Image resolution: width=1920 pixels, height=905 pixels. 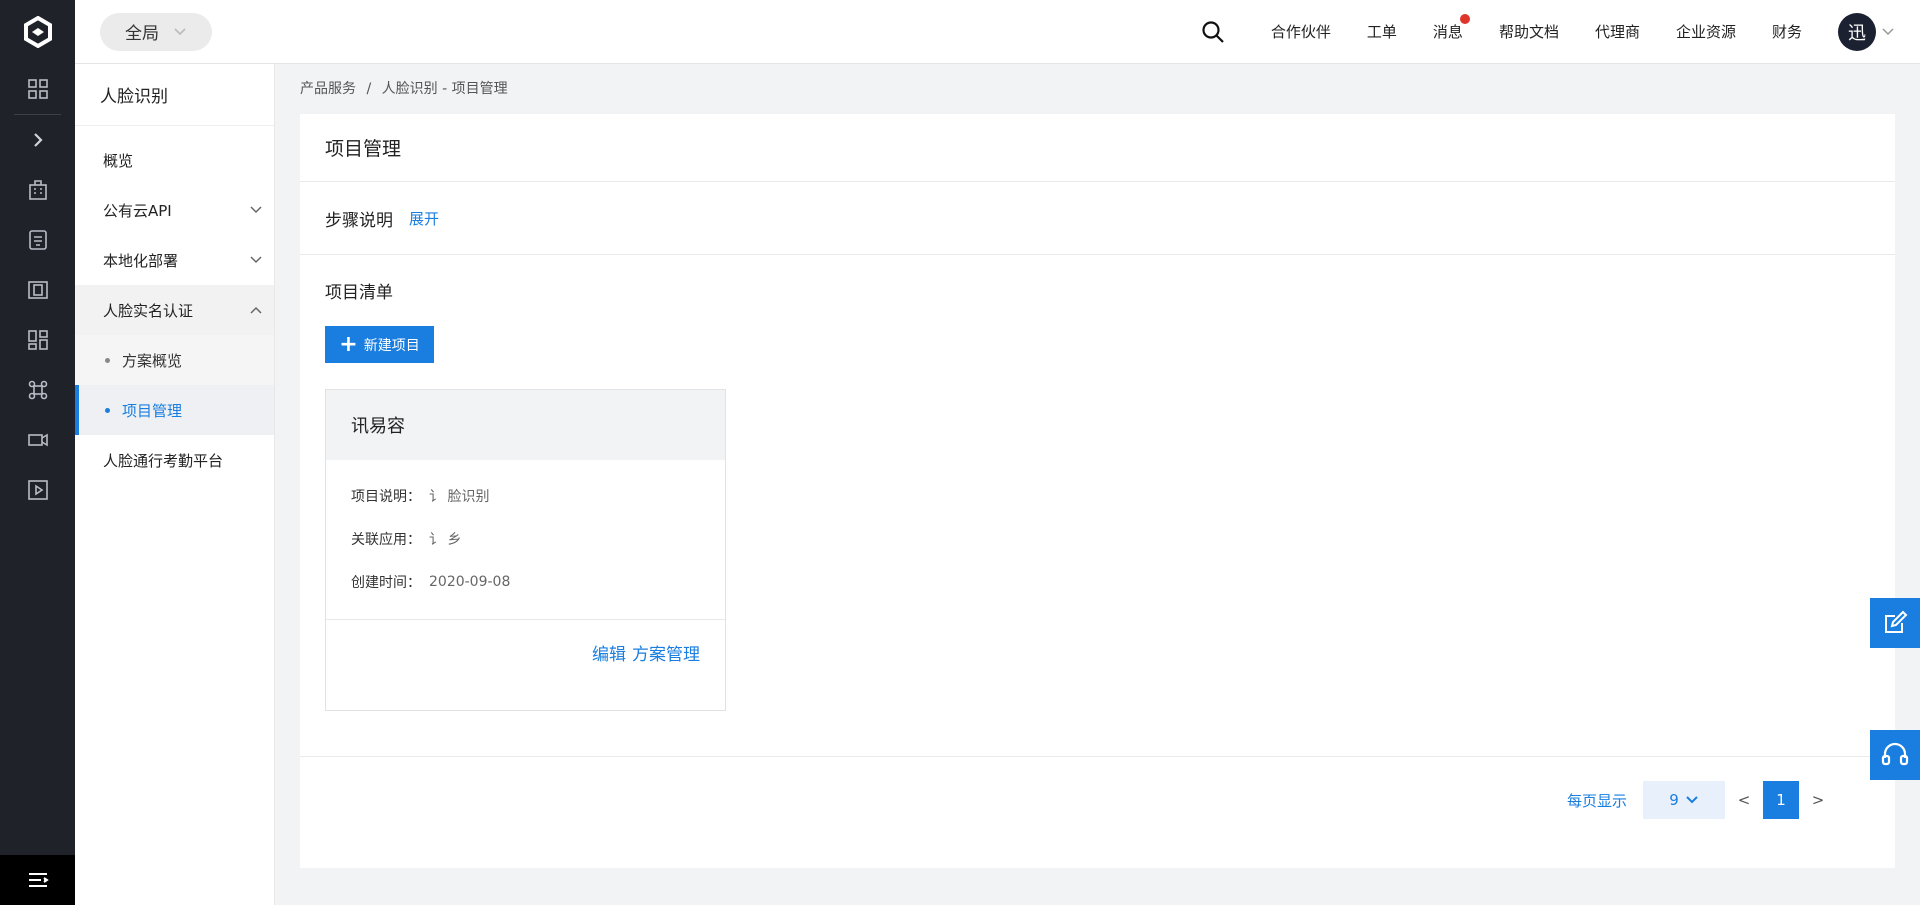 I want to click on apps-grid-icon, so click(x=37, y=340).